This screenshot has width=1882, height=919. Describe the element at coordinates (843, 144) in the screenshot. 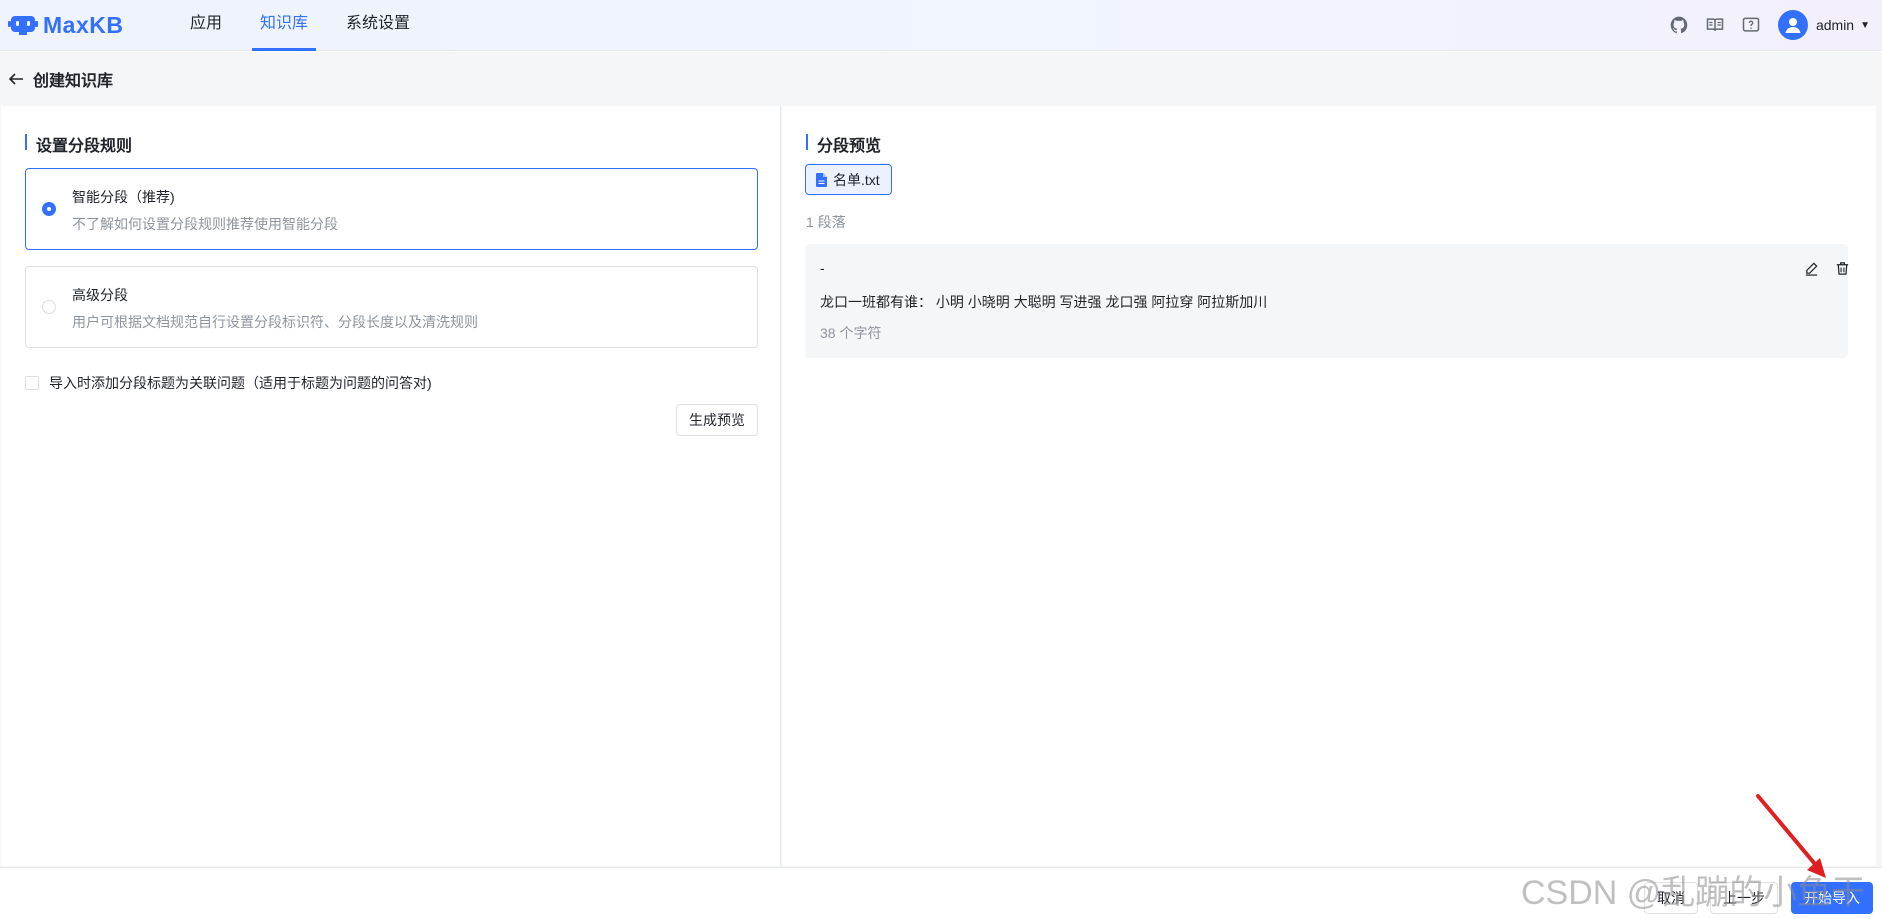

I see `preview-section-title: 分段预览` at that location.